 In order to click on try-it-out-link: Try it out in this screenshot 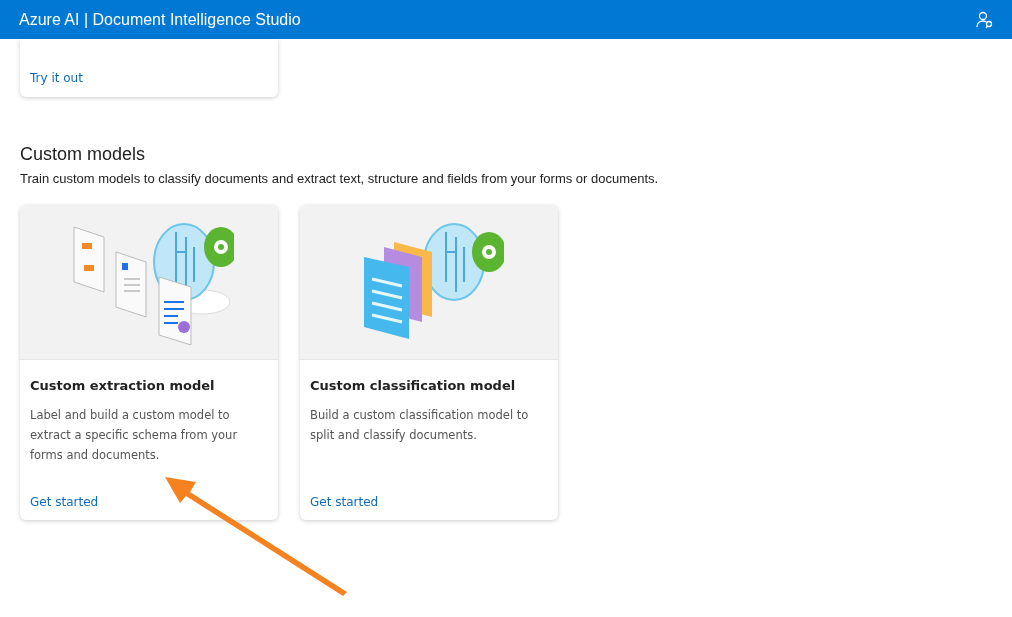, I will do `click(56, 78)`.